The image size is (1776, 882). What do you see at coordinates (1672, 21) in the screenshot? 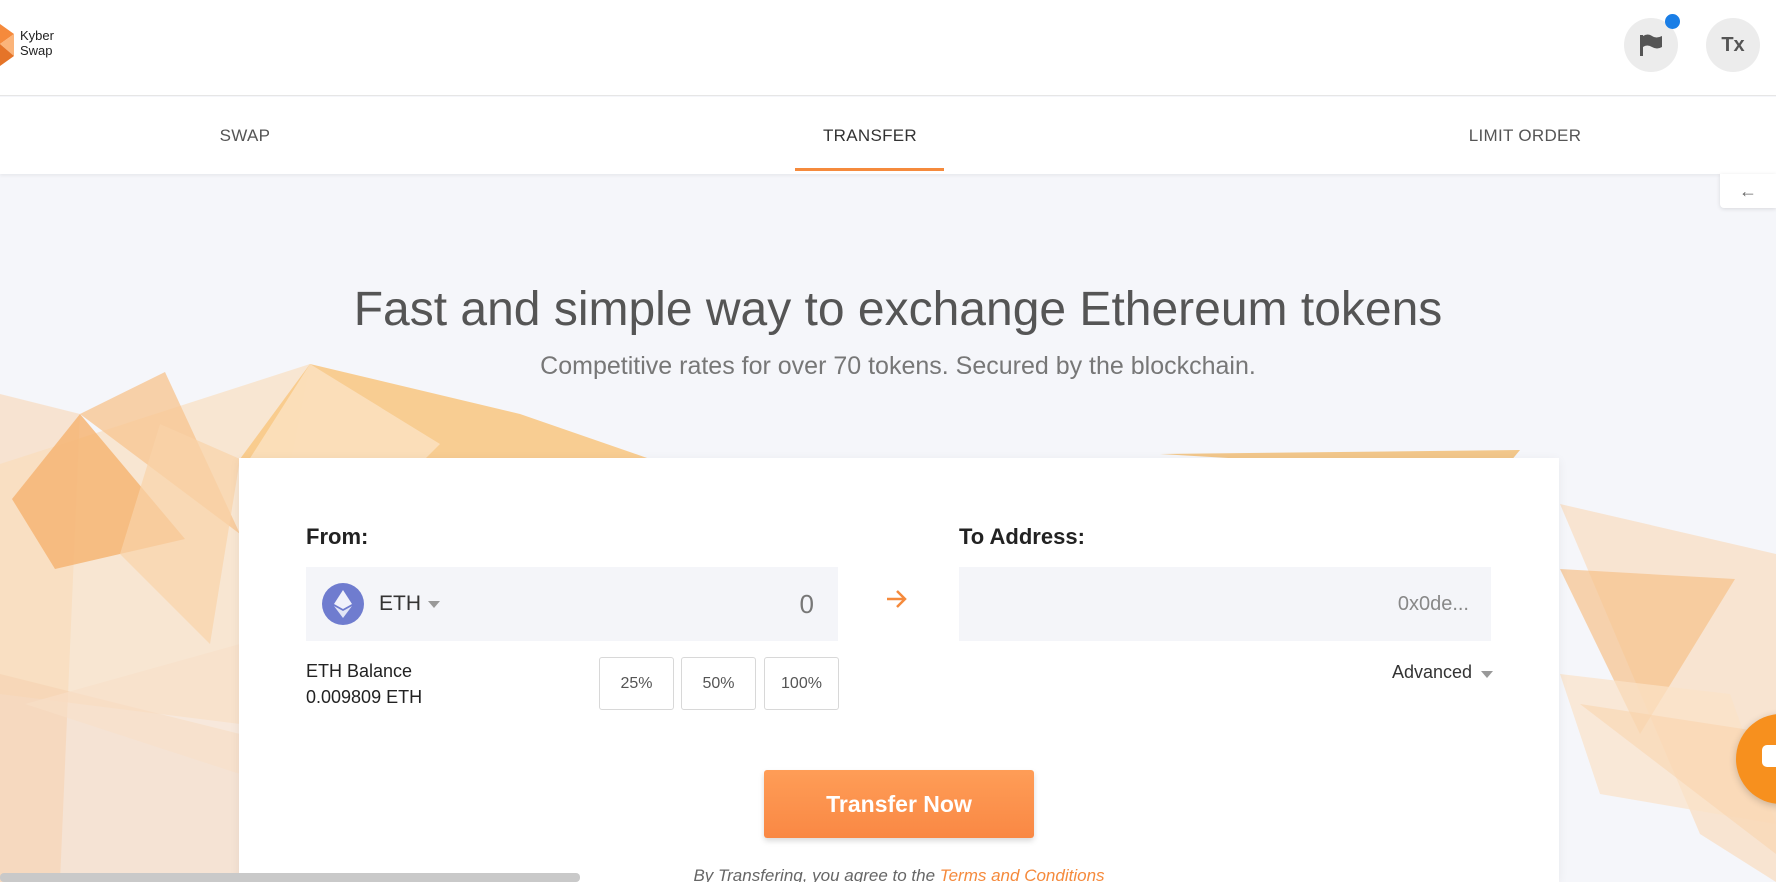
I see `notification-dot` at bounding box center [1672, 21].